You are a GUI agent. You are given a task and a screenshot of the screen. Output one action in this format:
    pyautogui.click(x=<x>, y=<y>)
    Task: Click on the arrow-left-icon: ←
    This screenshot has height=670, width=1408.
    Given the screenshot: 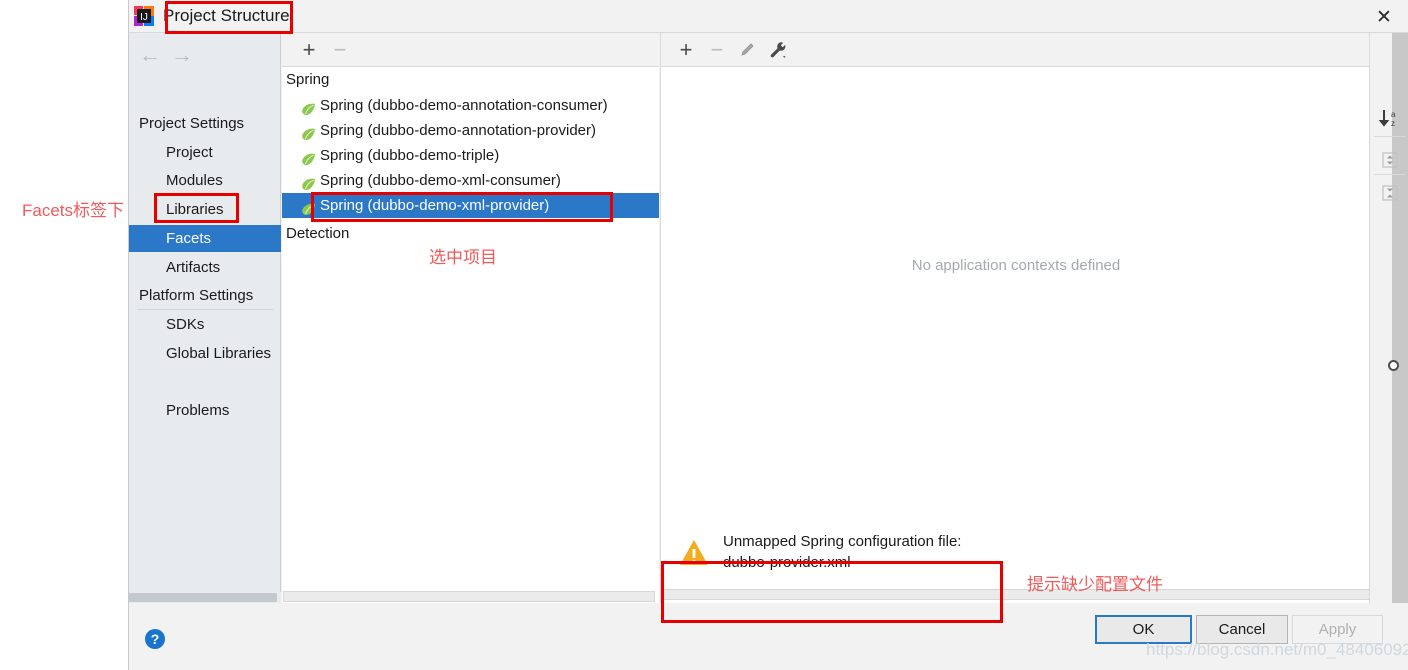 What is the action you would take?
    pyautogui.click(x=150, y=55)
    